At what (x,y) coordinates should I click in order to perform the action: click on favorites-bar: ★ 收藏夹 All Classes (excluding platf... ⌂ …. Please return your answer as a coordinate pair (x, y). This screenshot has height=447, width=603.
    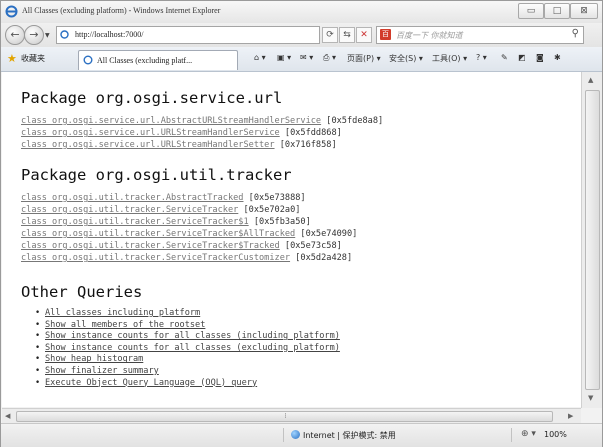
    Looking at the image, I should click on (301, 59).